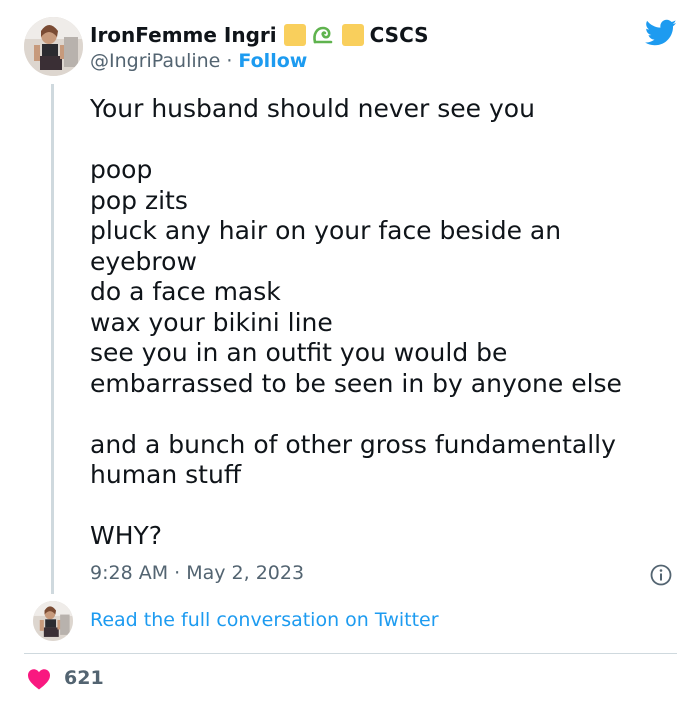  I want to click on read-full-conversation-link: Read the full conversation on Twitter, so click(264, 620).